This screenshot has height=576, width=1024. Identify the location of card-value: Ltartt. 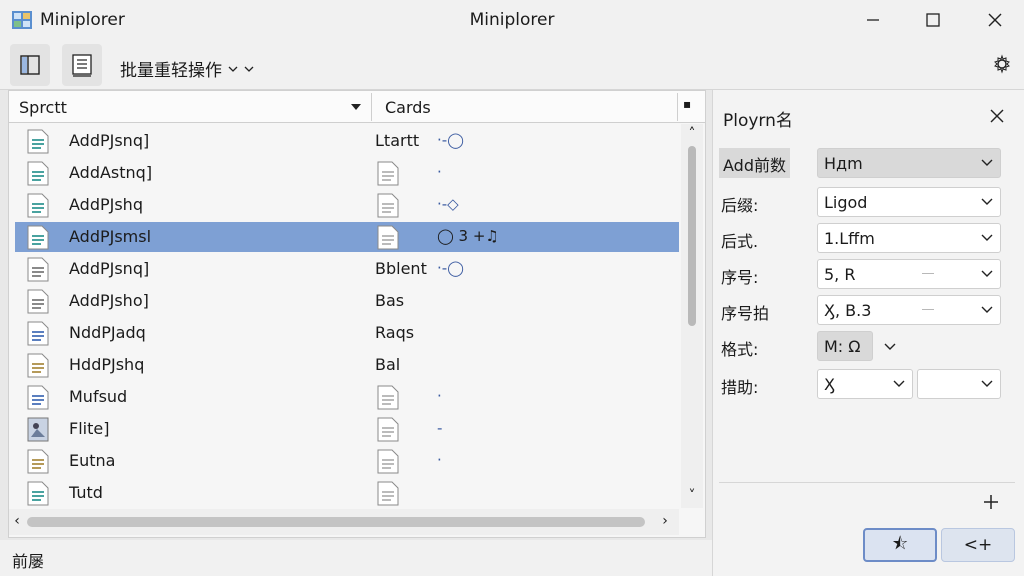
(397, 140).